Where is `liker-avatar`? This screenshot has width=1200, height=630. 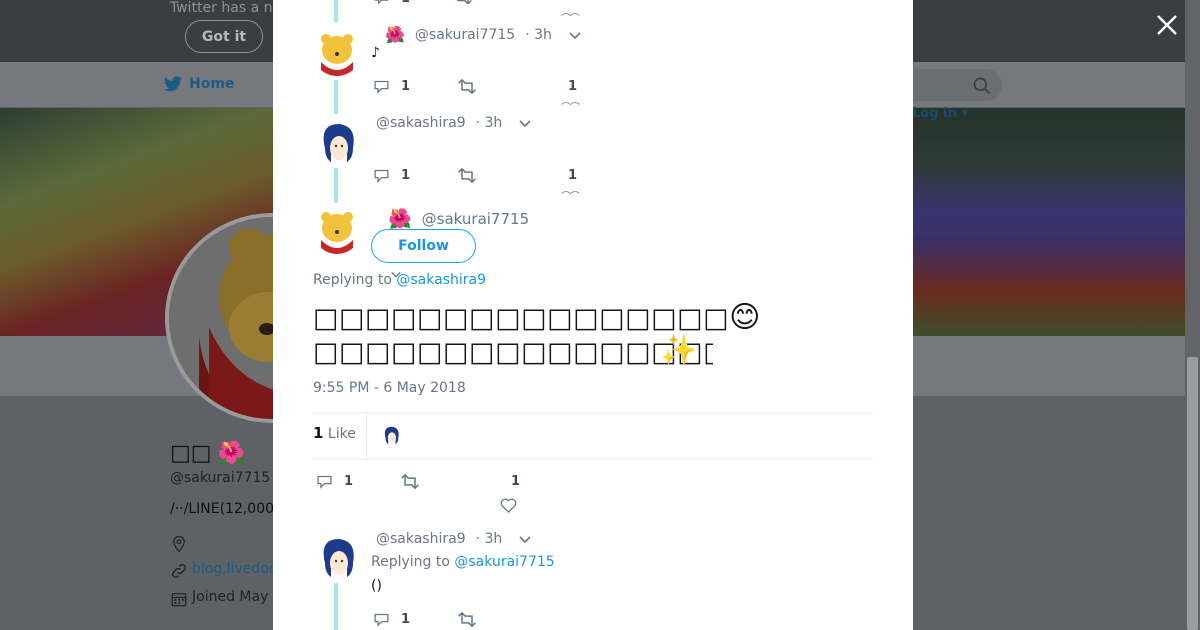 liker-avatar is located at coordinates (391, 435).